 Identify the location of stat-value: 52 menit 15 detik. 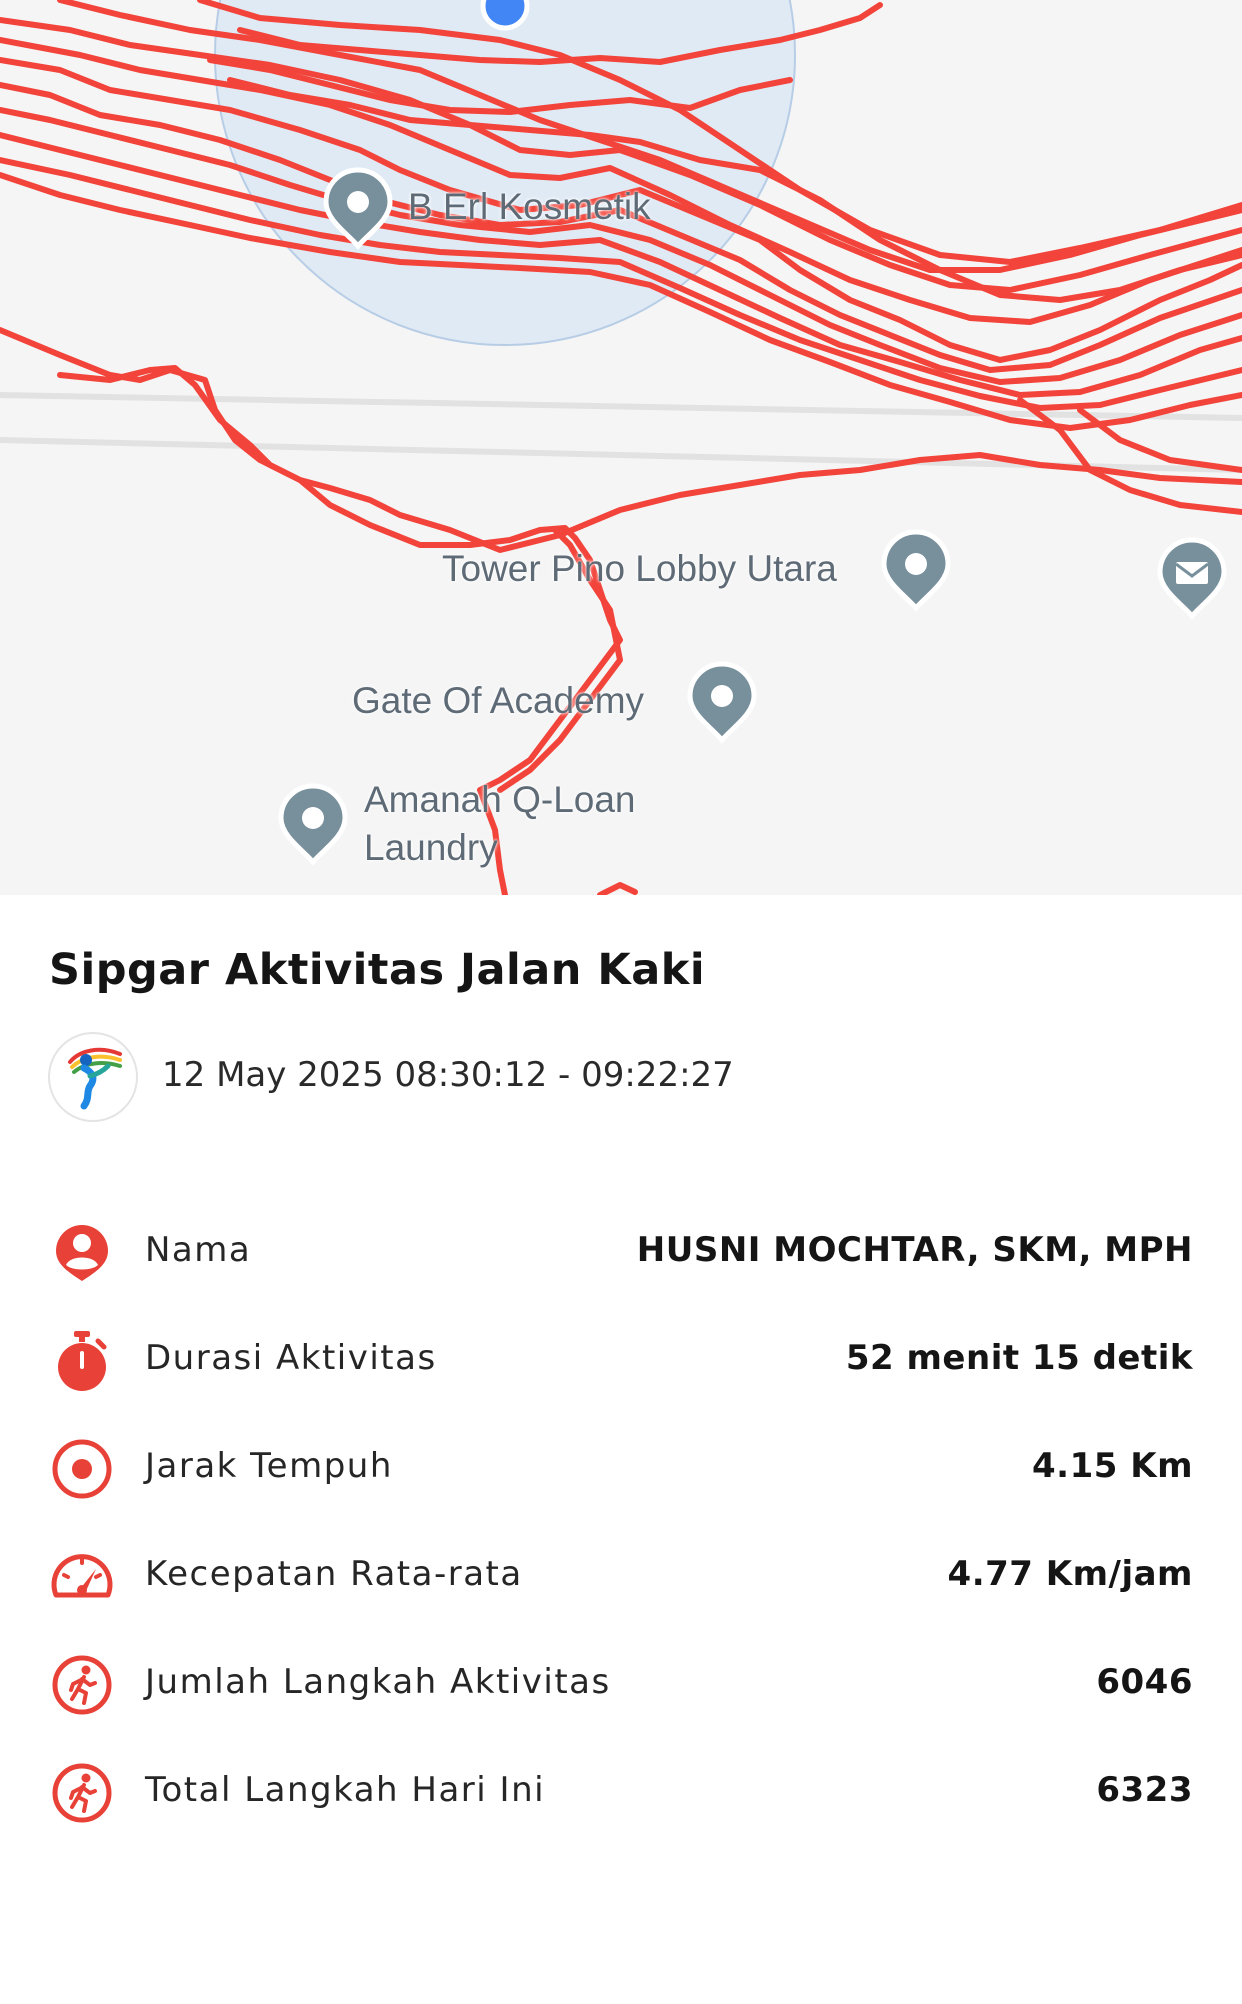
(1019, 1358).